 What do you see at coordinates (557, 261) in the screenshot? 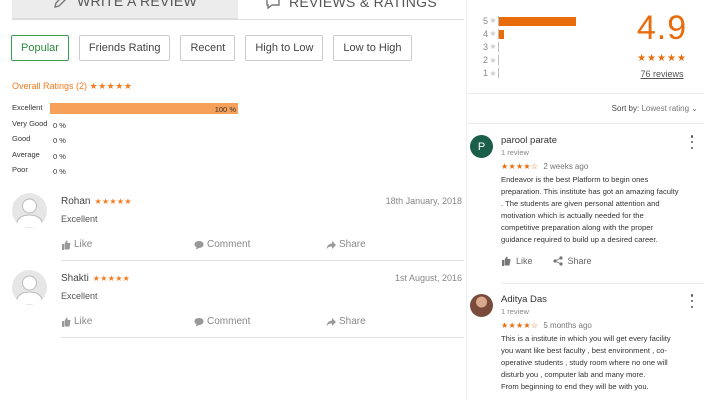
I see `share-icon` at bounding box center [557, 261].